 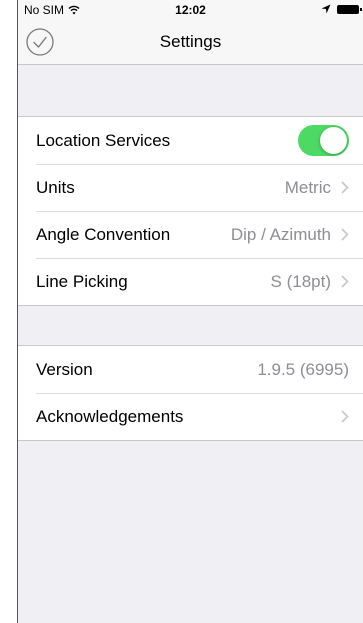 I want to click on toggle-knob, so click(x=333, y=140).